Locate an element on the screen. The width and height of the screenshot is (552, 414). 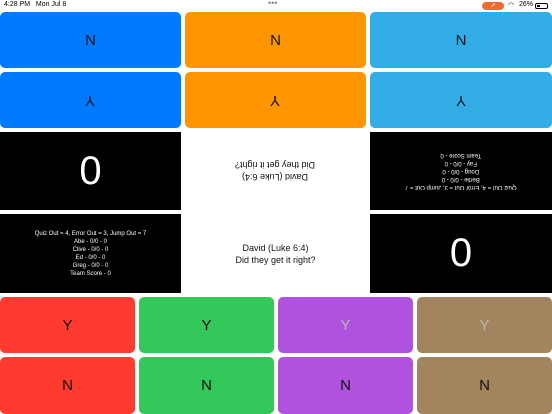
top-team-quizzer-1-no-button: N is located at coordinates (90, 40).